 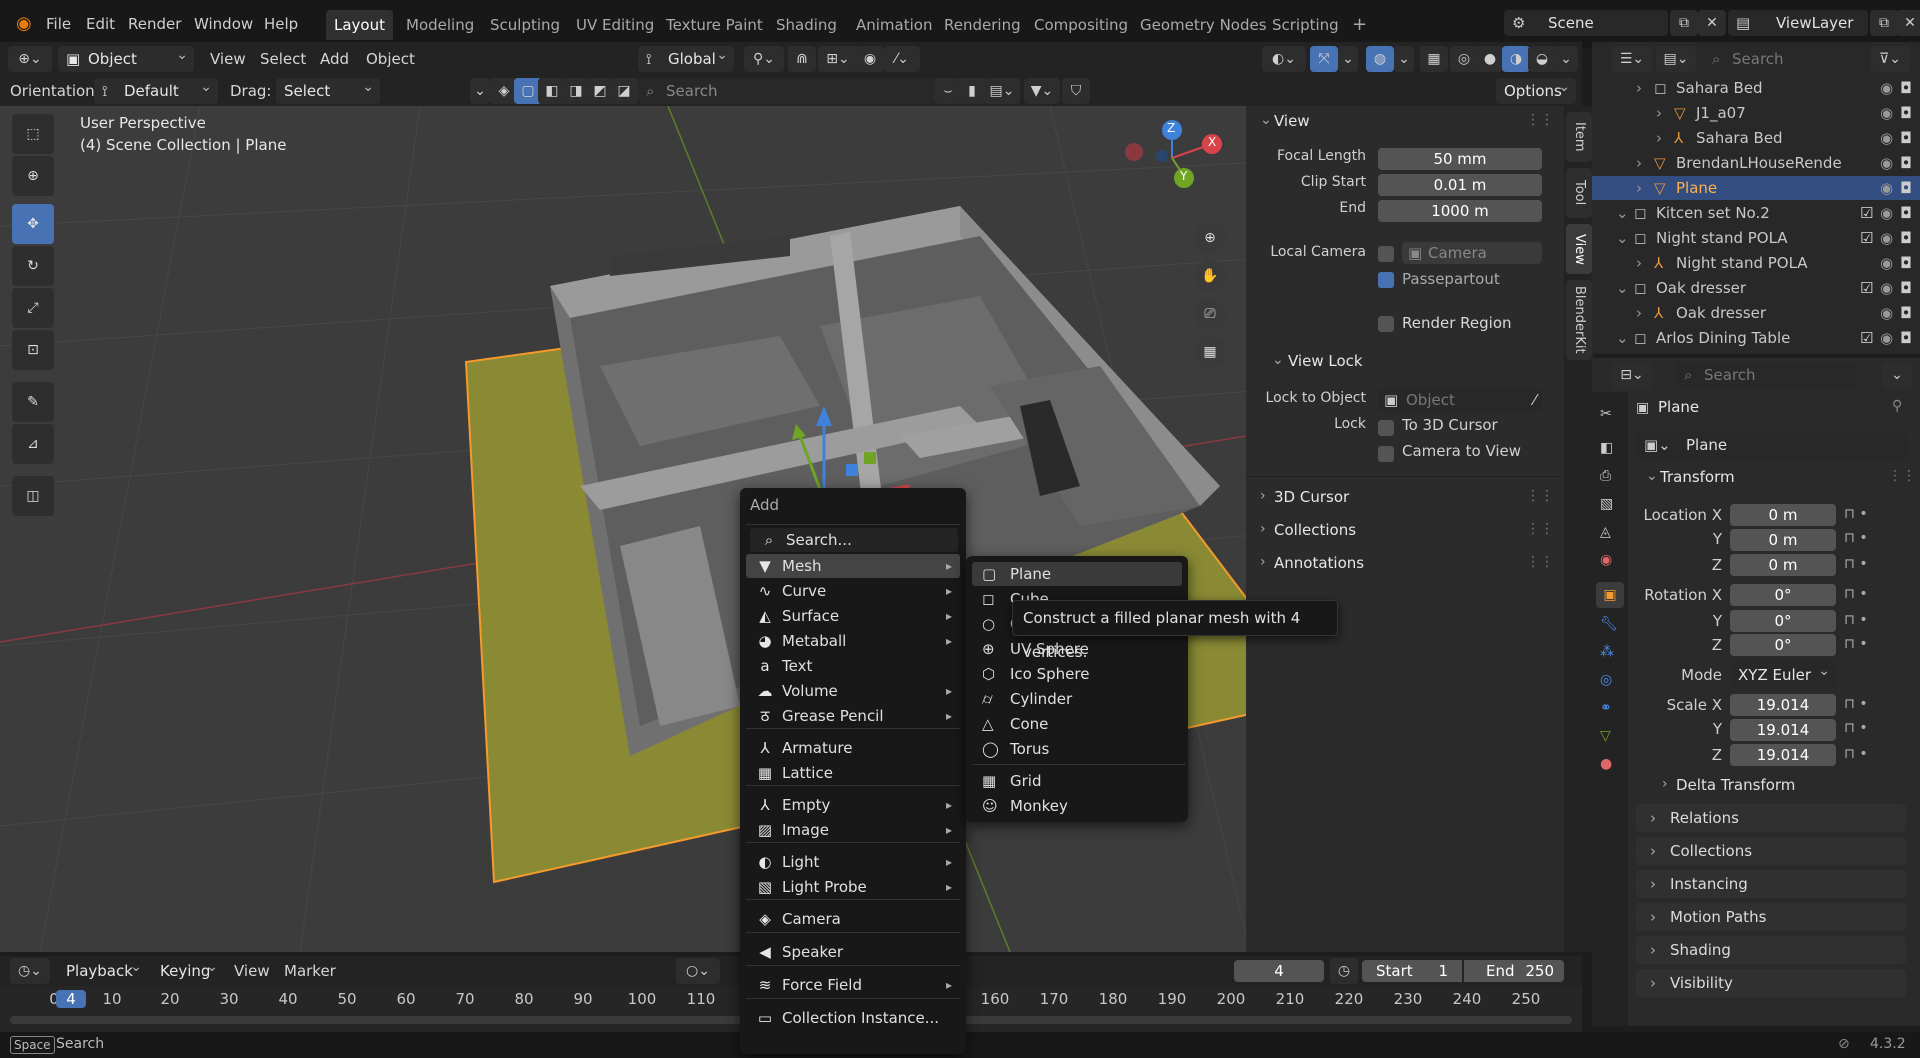 What do you see at coordinates (103, 969) in the screenshot?
I see `playback-menu: Playback` at bounding box center [103, 969].